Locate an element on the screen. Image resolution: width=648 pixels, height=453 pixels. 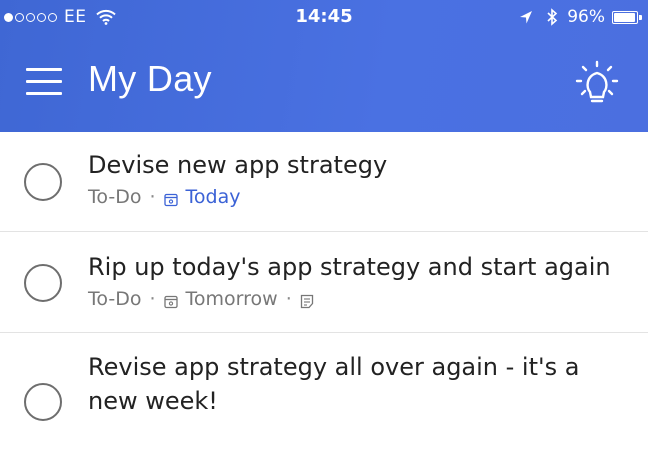
menu-button is located at coordinates (44, 81).